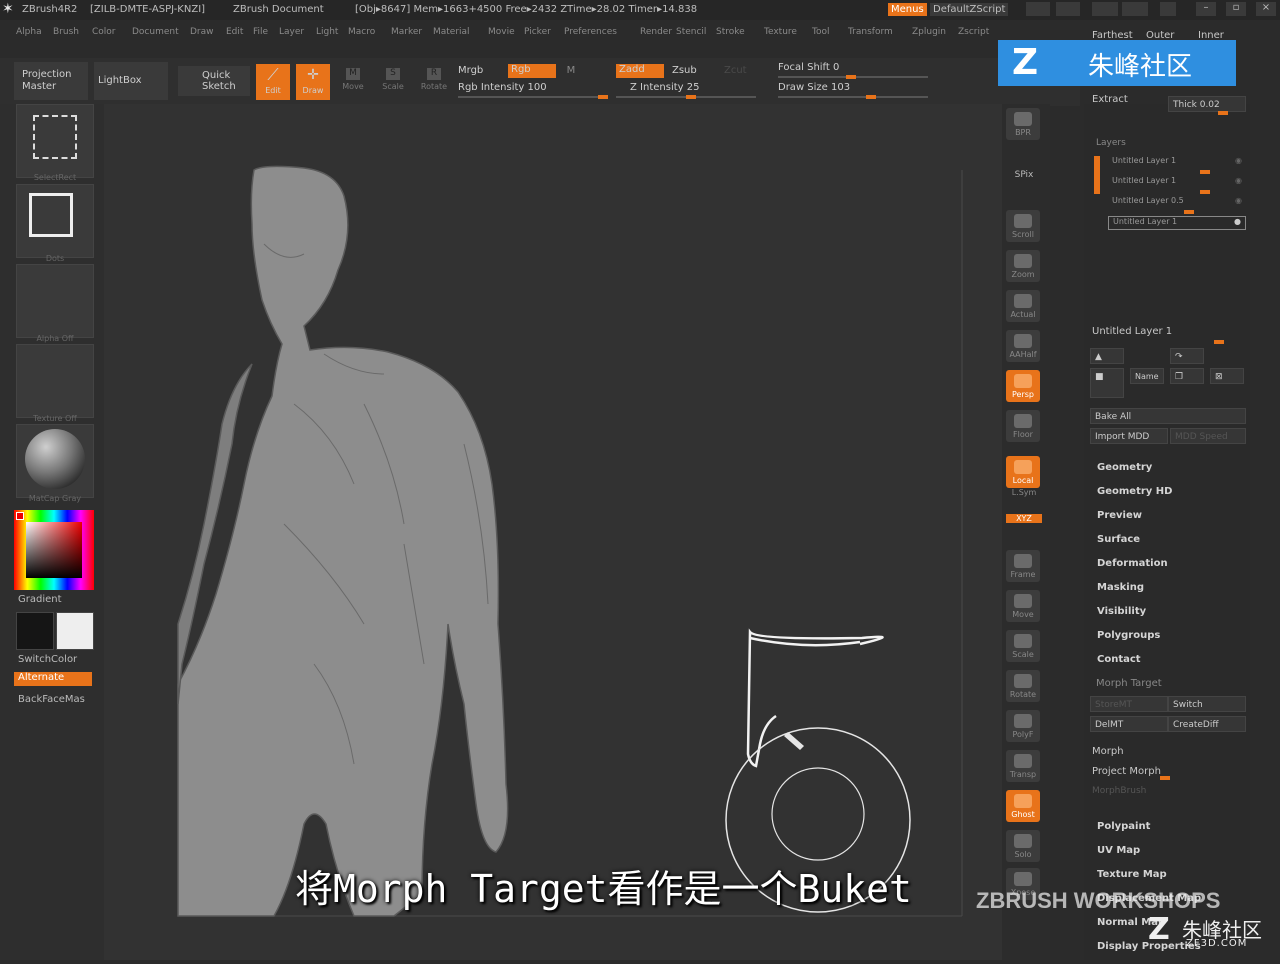 The width and height of the screenshot is (1280, 964). Describe the element at coordinates (532, 71) in the screenshot. I see `rgb-button: Rgb` at that location.